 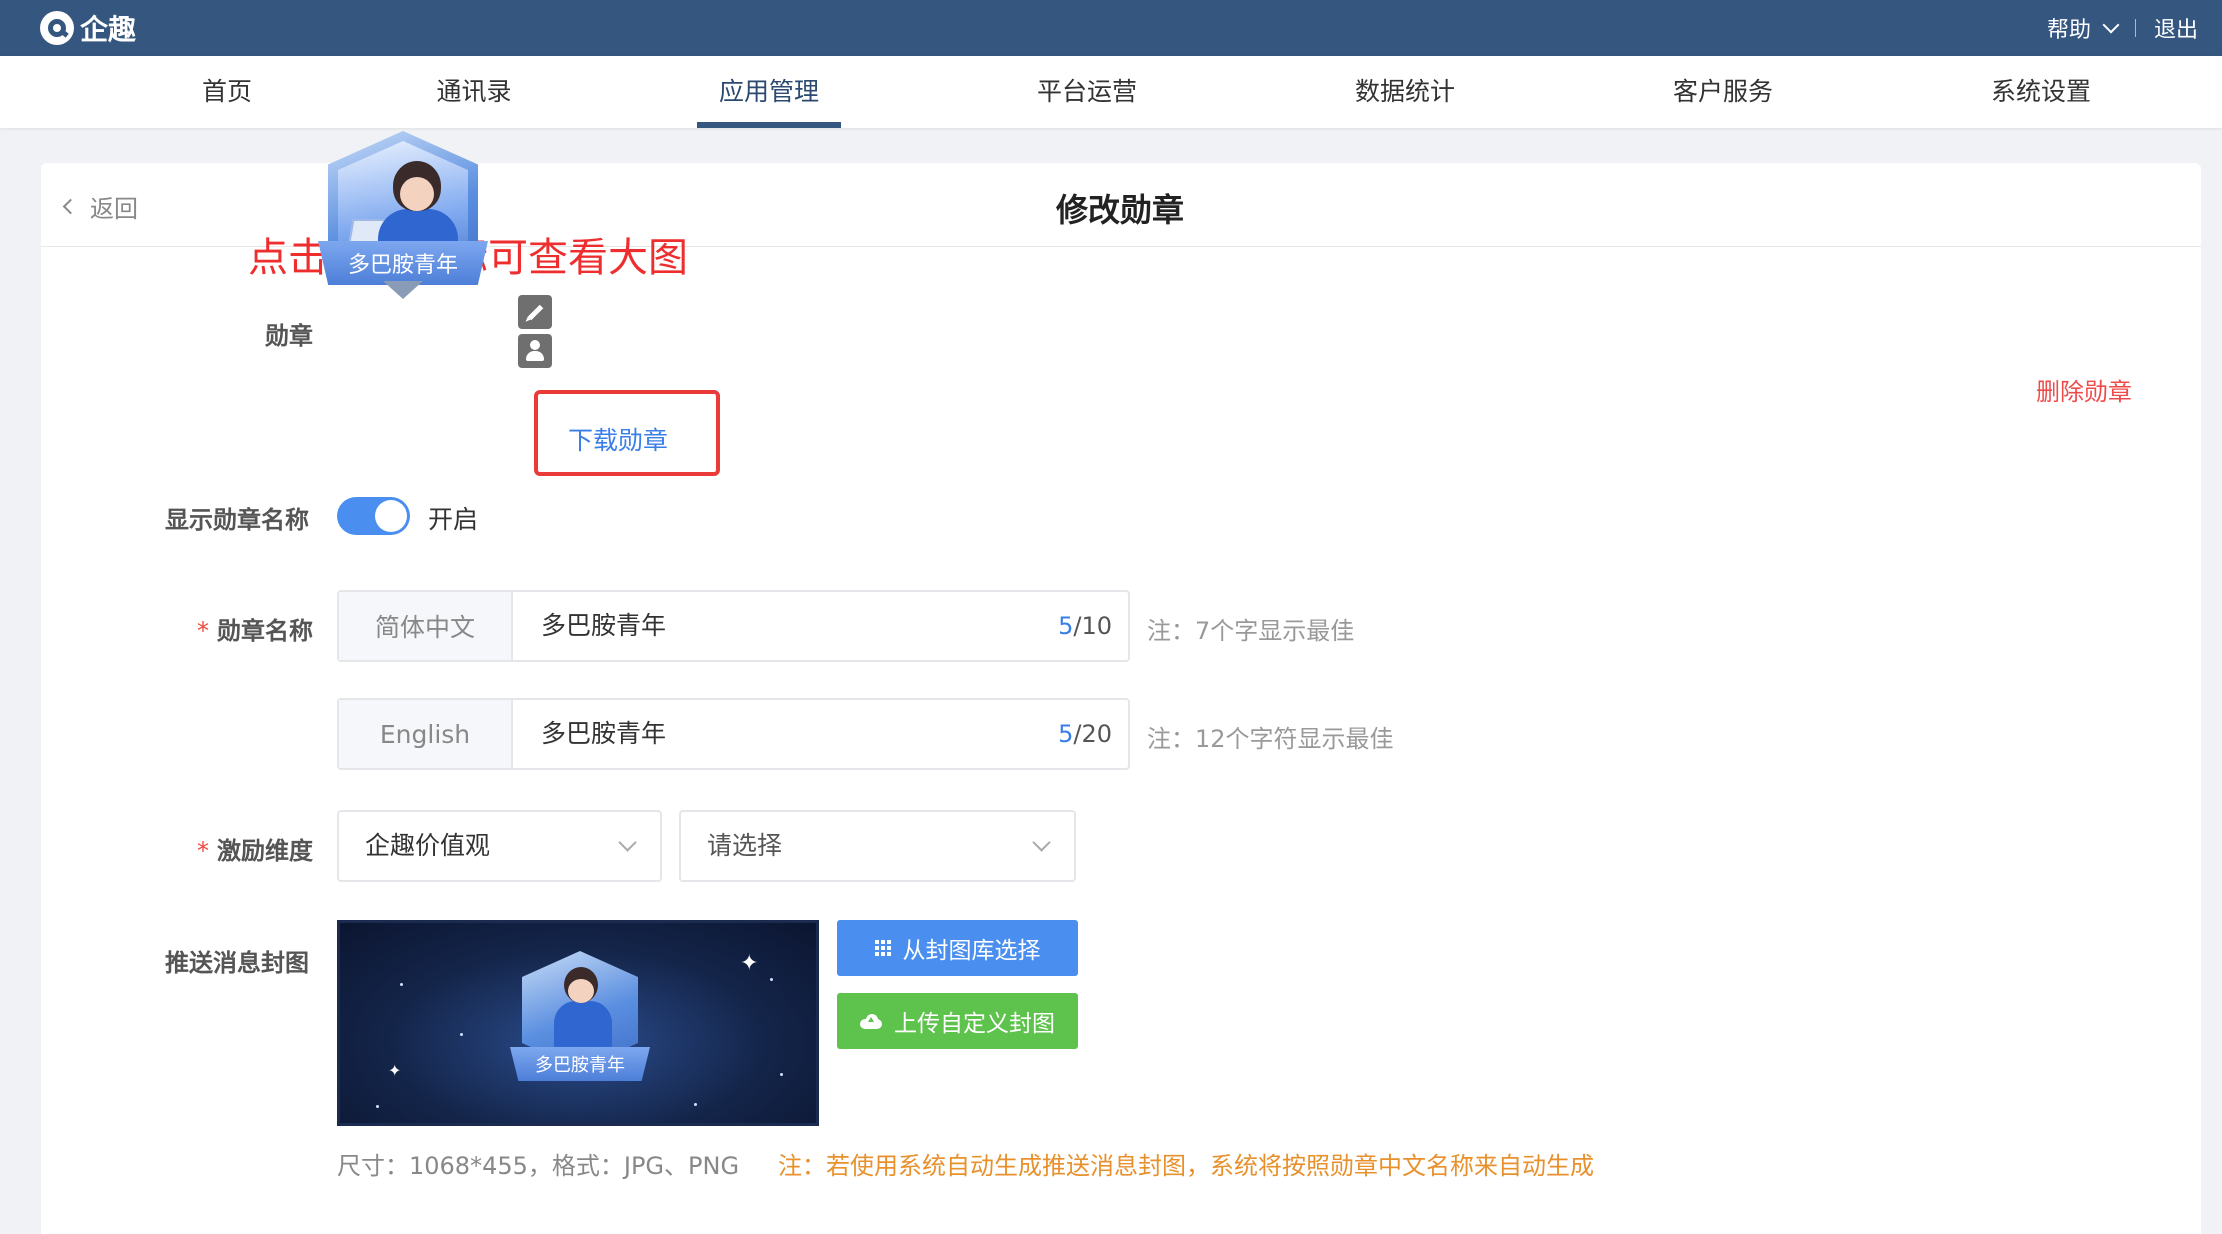 I want to click on dimension-primary-select: 企趣价值观, so click(x=499, y=846).